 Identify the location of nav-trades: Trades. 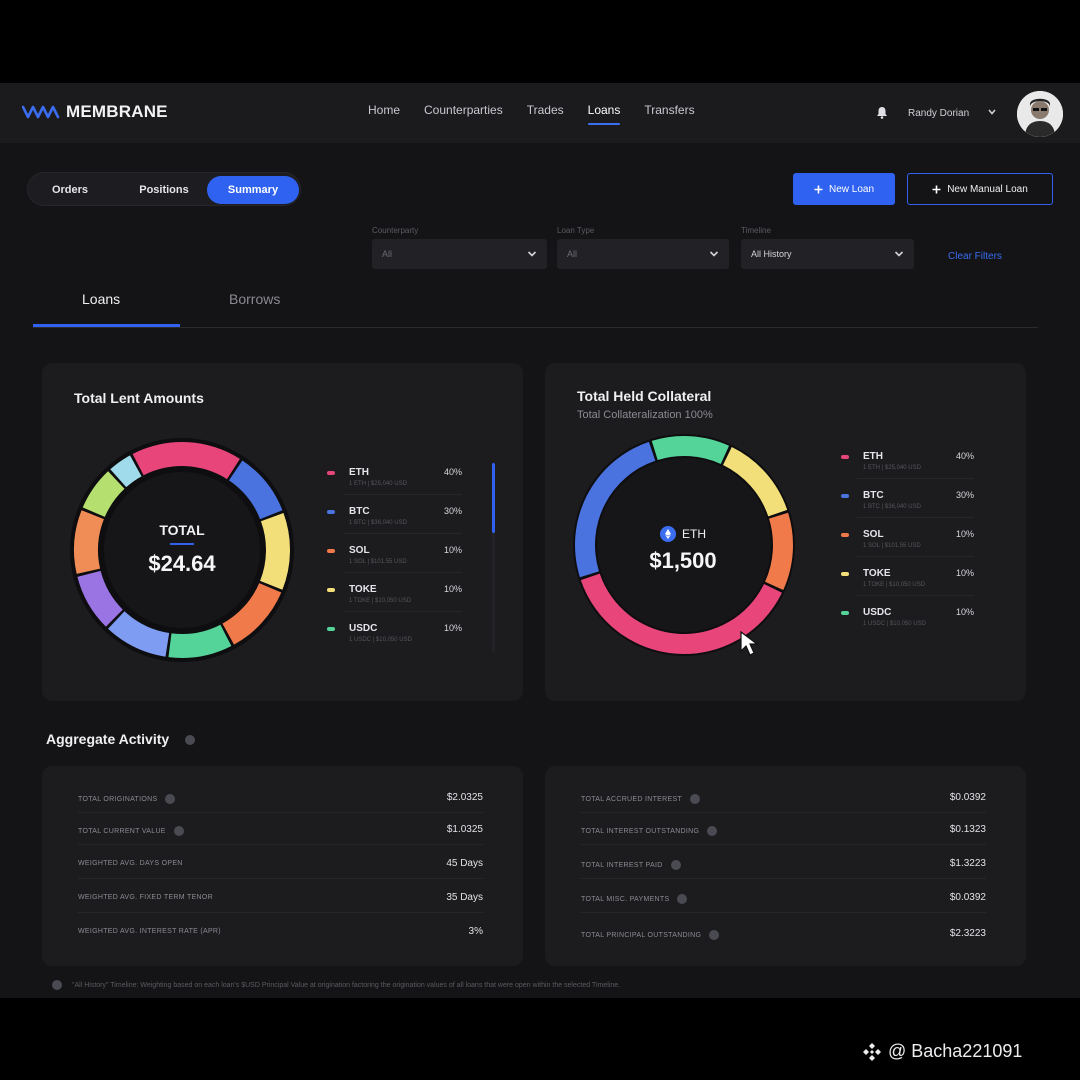
(545, 110).